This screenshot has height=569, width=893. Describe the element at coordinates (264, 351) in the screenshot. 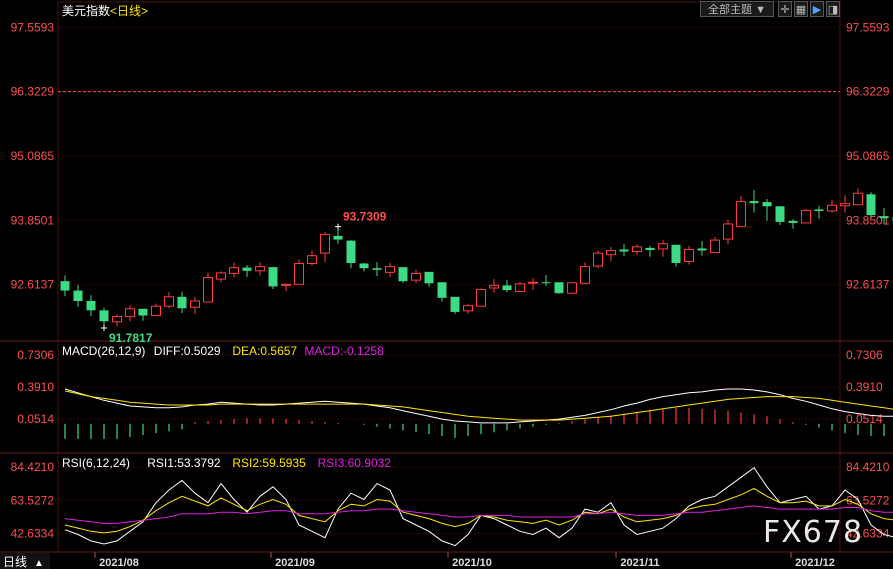

I see `macd-legend-label: DEA:0.5657` at that location.